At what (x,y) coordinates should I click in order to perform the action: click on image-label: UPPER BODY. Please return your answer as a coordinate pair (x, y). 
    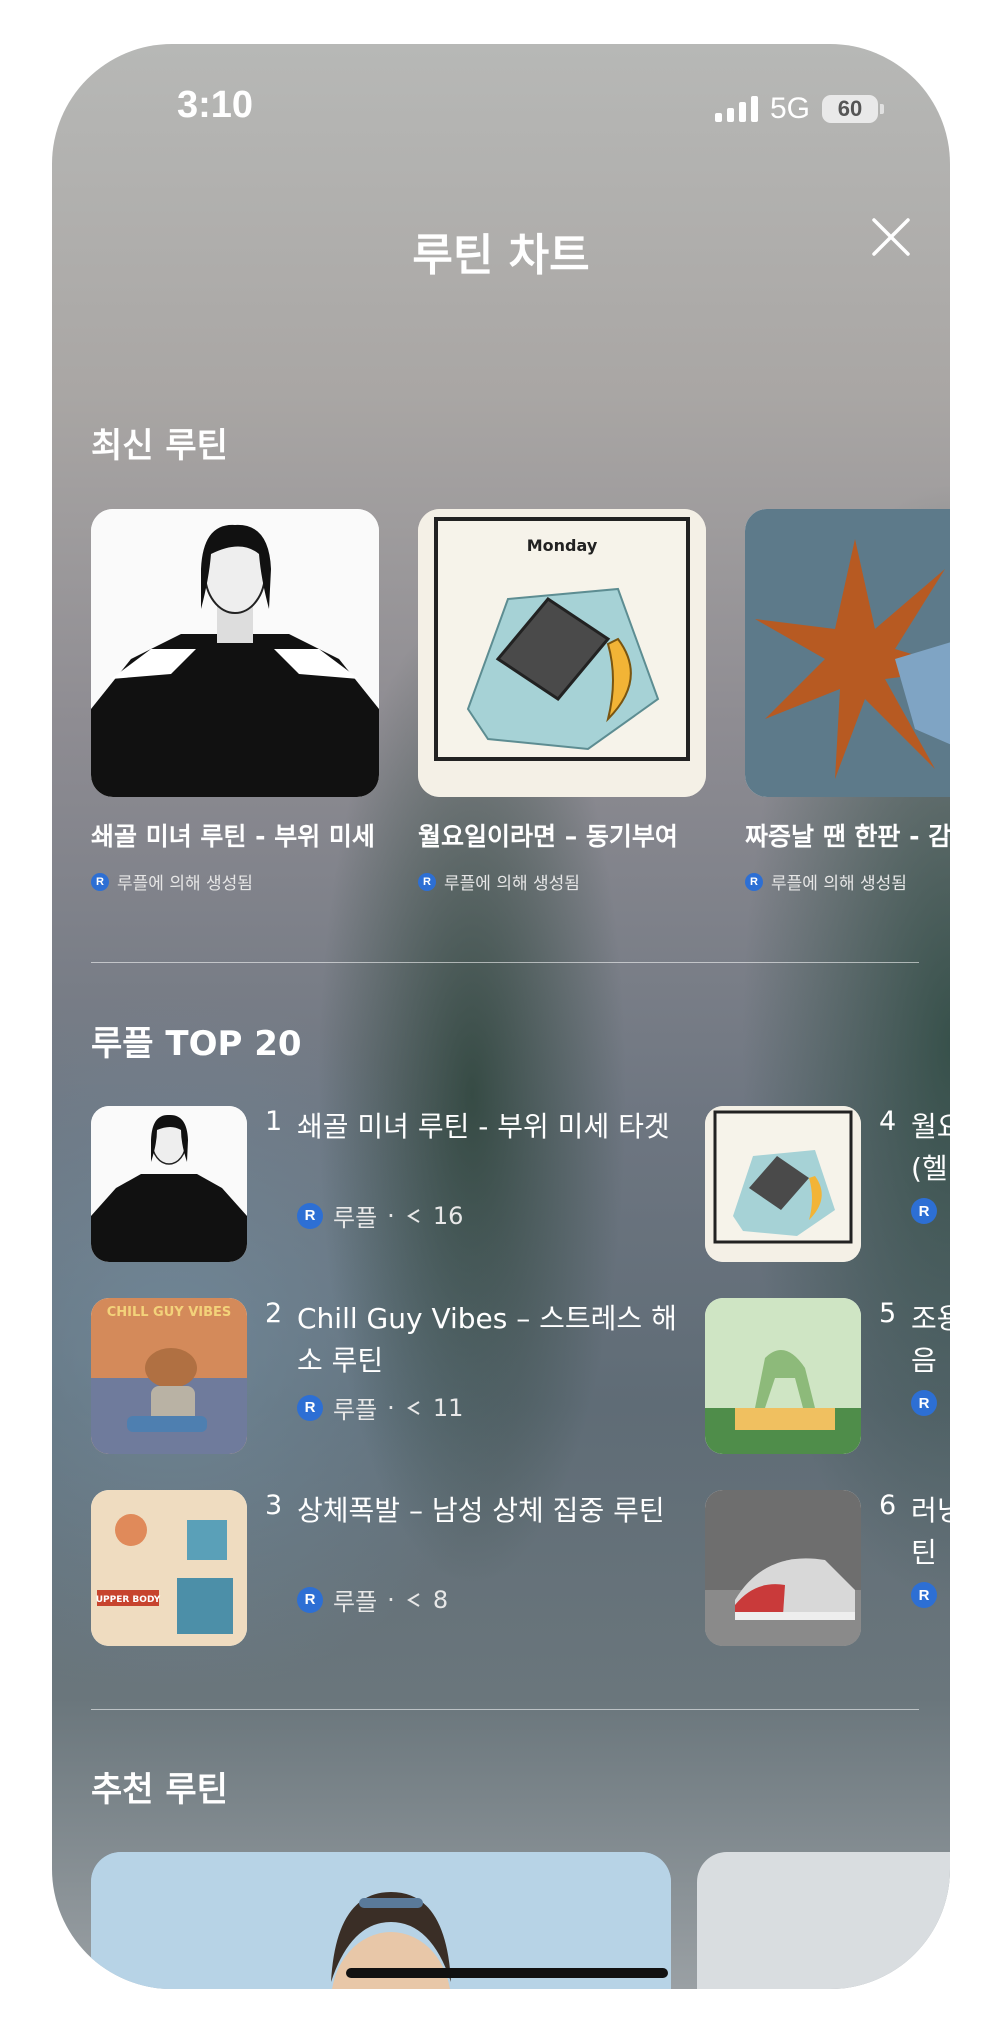
    Looking at the image, I should click on (128, 1600).